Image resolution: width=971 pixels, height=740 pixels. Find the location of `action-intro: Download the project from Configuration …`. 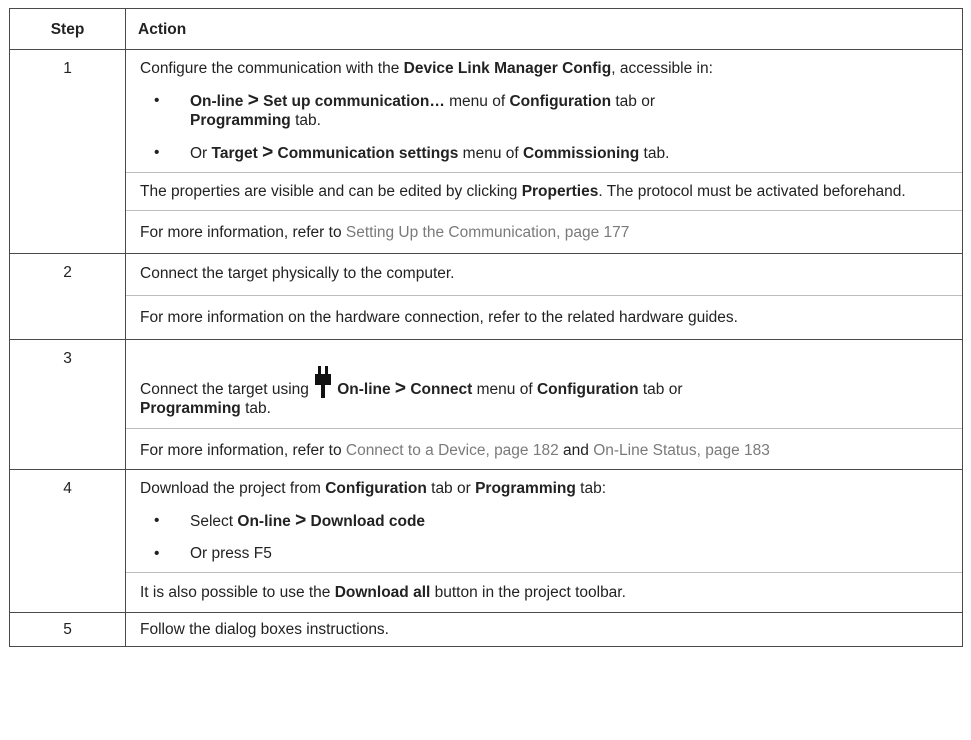

action-intro: Download the project from Configuration … is located at coordinates (373, 488).